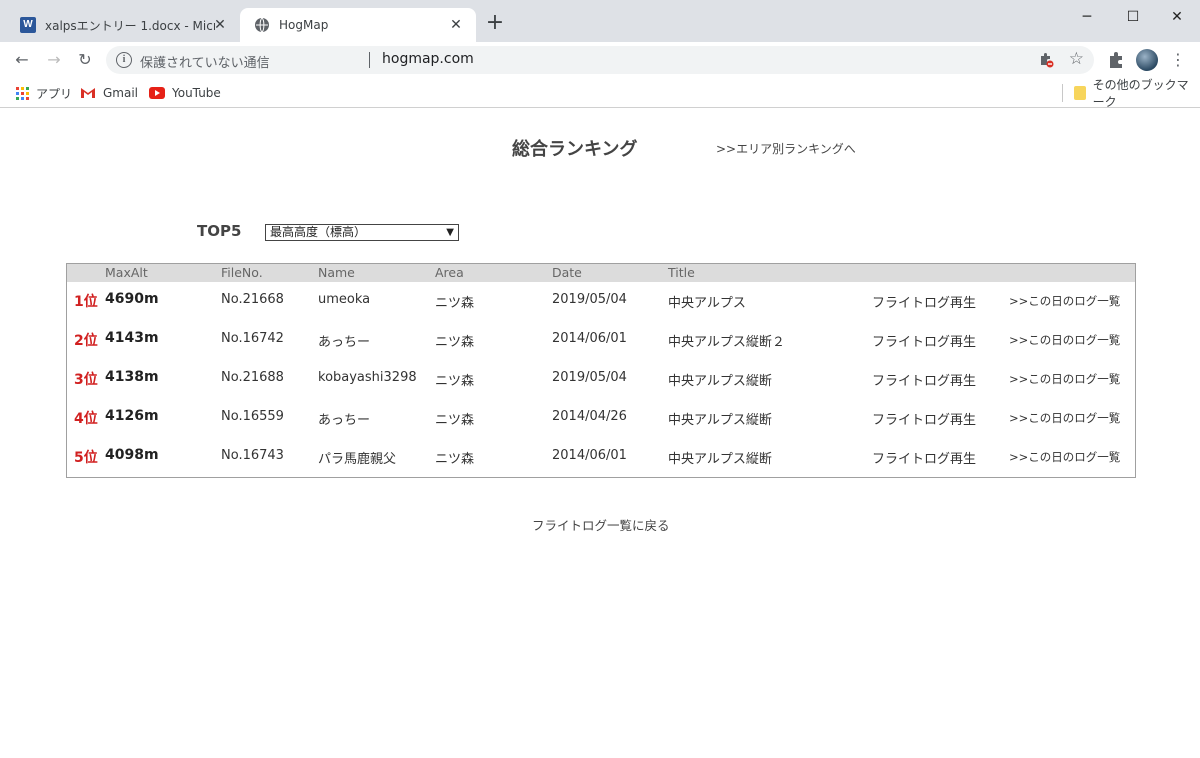 The image size is (1200, 758). Describe the element at coordinates (132, 338) in the screenshot. I see `maxalt-cell: 4143m` at that location.